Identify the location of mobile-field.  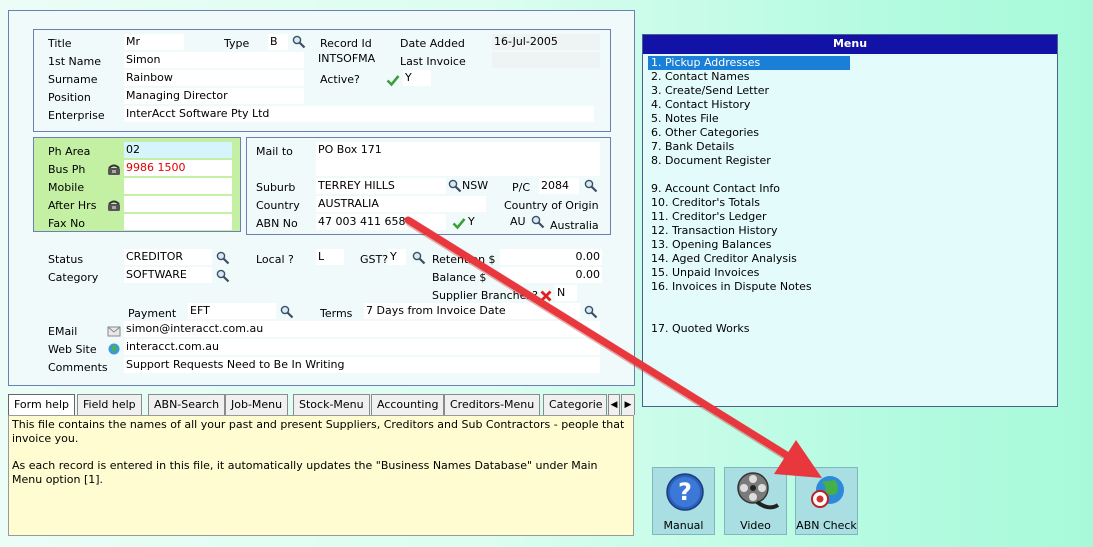
(178, 186).